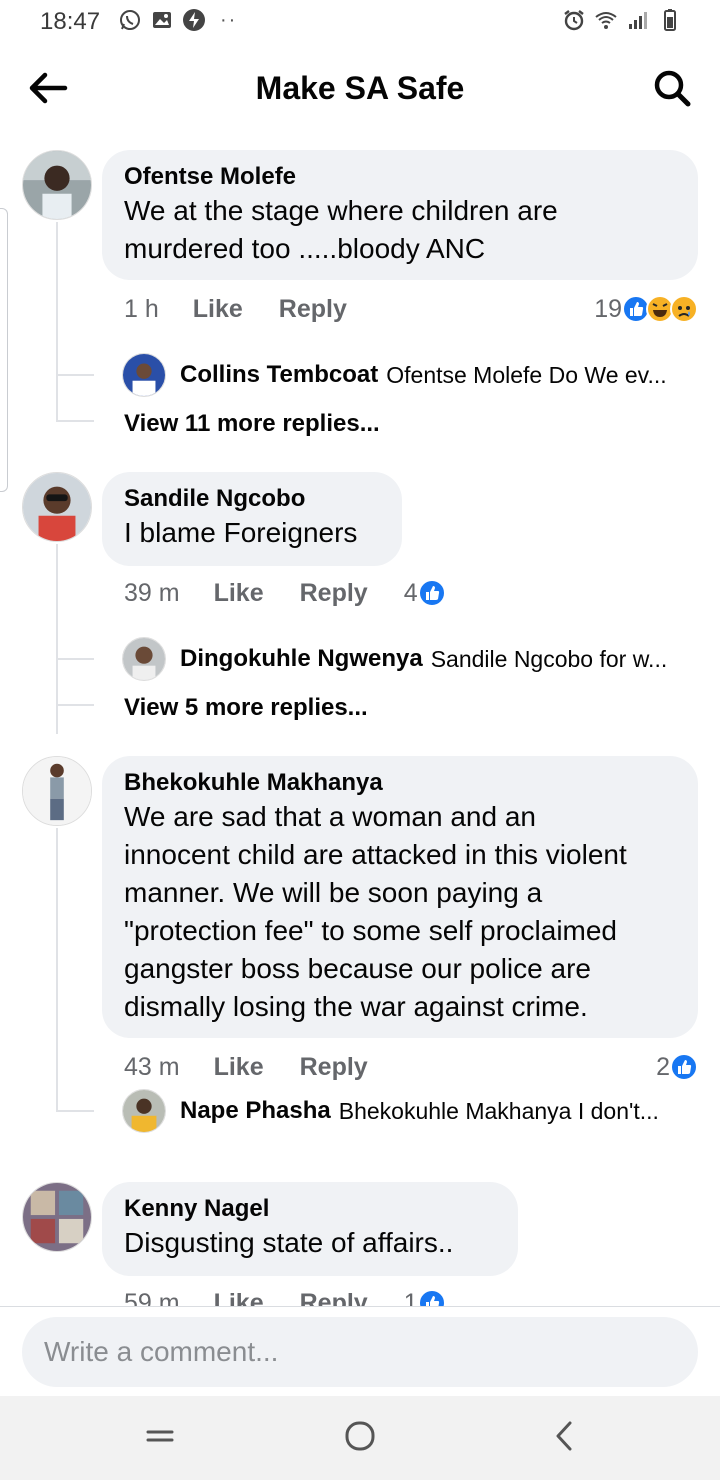 The height and width of the screenshot is (1480, 720). I want to click on power-save-icon, so click(194, 20).